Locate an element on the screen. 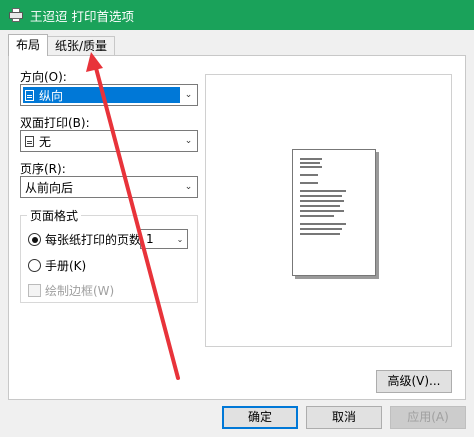 This screenshot has width=474, height=437. orientation-dropdown: 纵向 ⌄ is located at coordinates (109, 95).